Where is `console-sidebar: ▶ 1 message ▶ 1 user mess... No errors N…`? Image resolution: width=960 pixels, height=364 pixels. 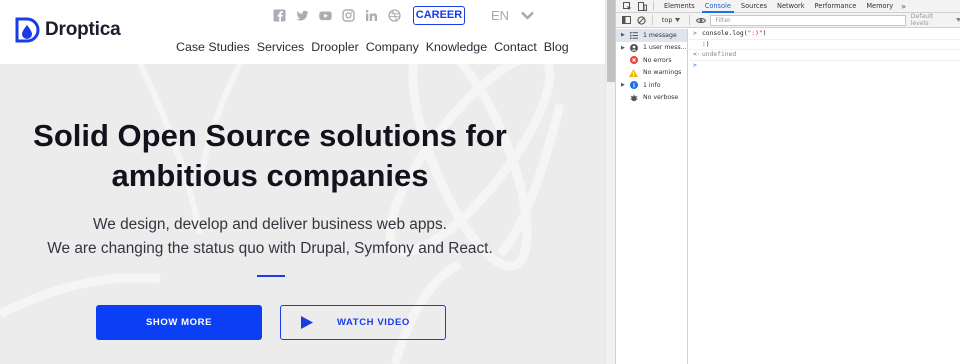
console-sidebar: ▶ 1 message ▶ 1 user mess... No errors N… is located at coordinates (652, 196).